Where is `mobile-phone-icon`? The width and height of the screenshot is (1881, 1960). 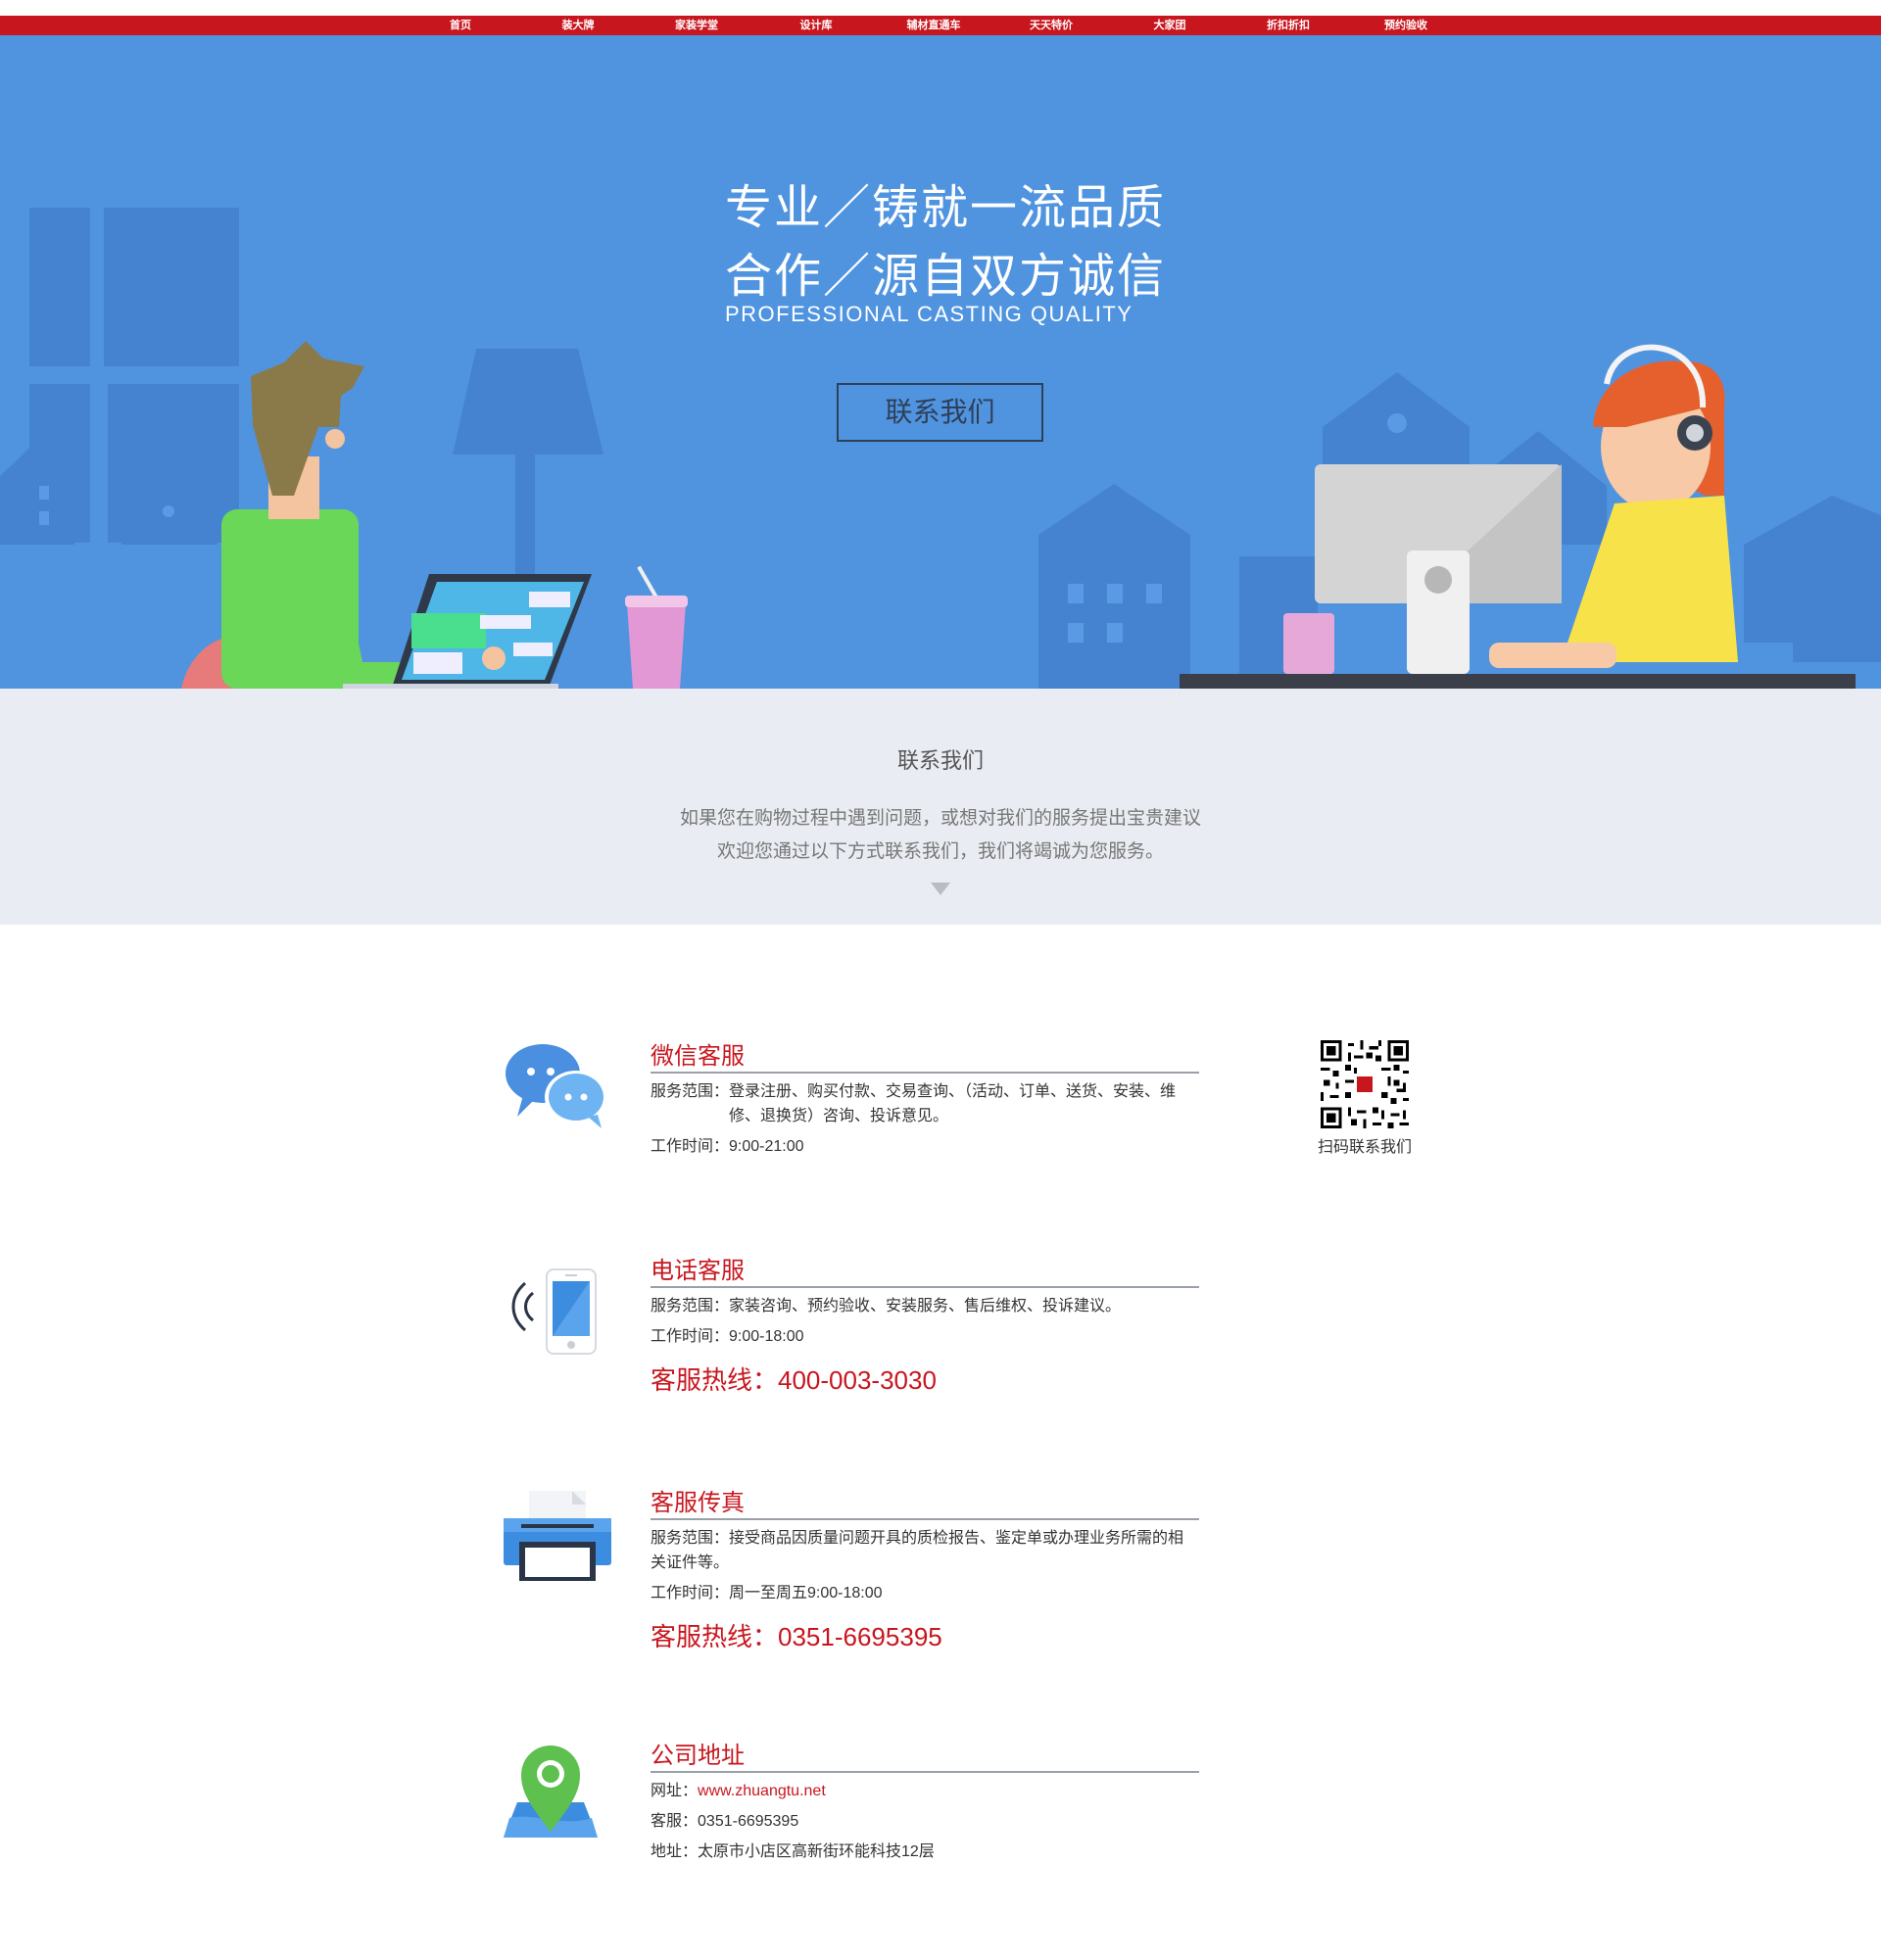
mobile-phone-icon is located at coordinates (553, 1314).